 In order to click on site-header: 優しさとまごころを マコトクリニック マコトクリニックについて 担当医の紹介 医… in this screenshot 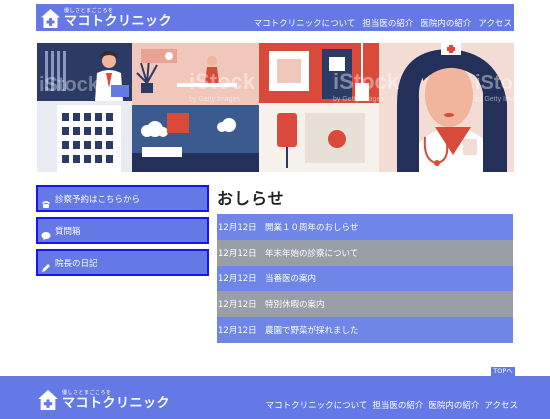, I will do `click(275, 17)`.